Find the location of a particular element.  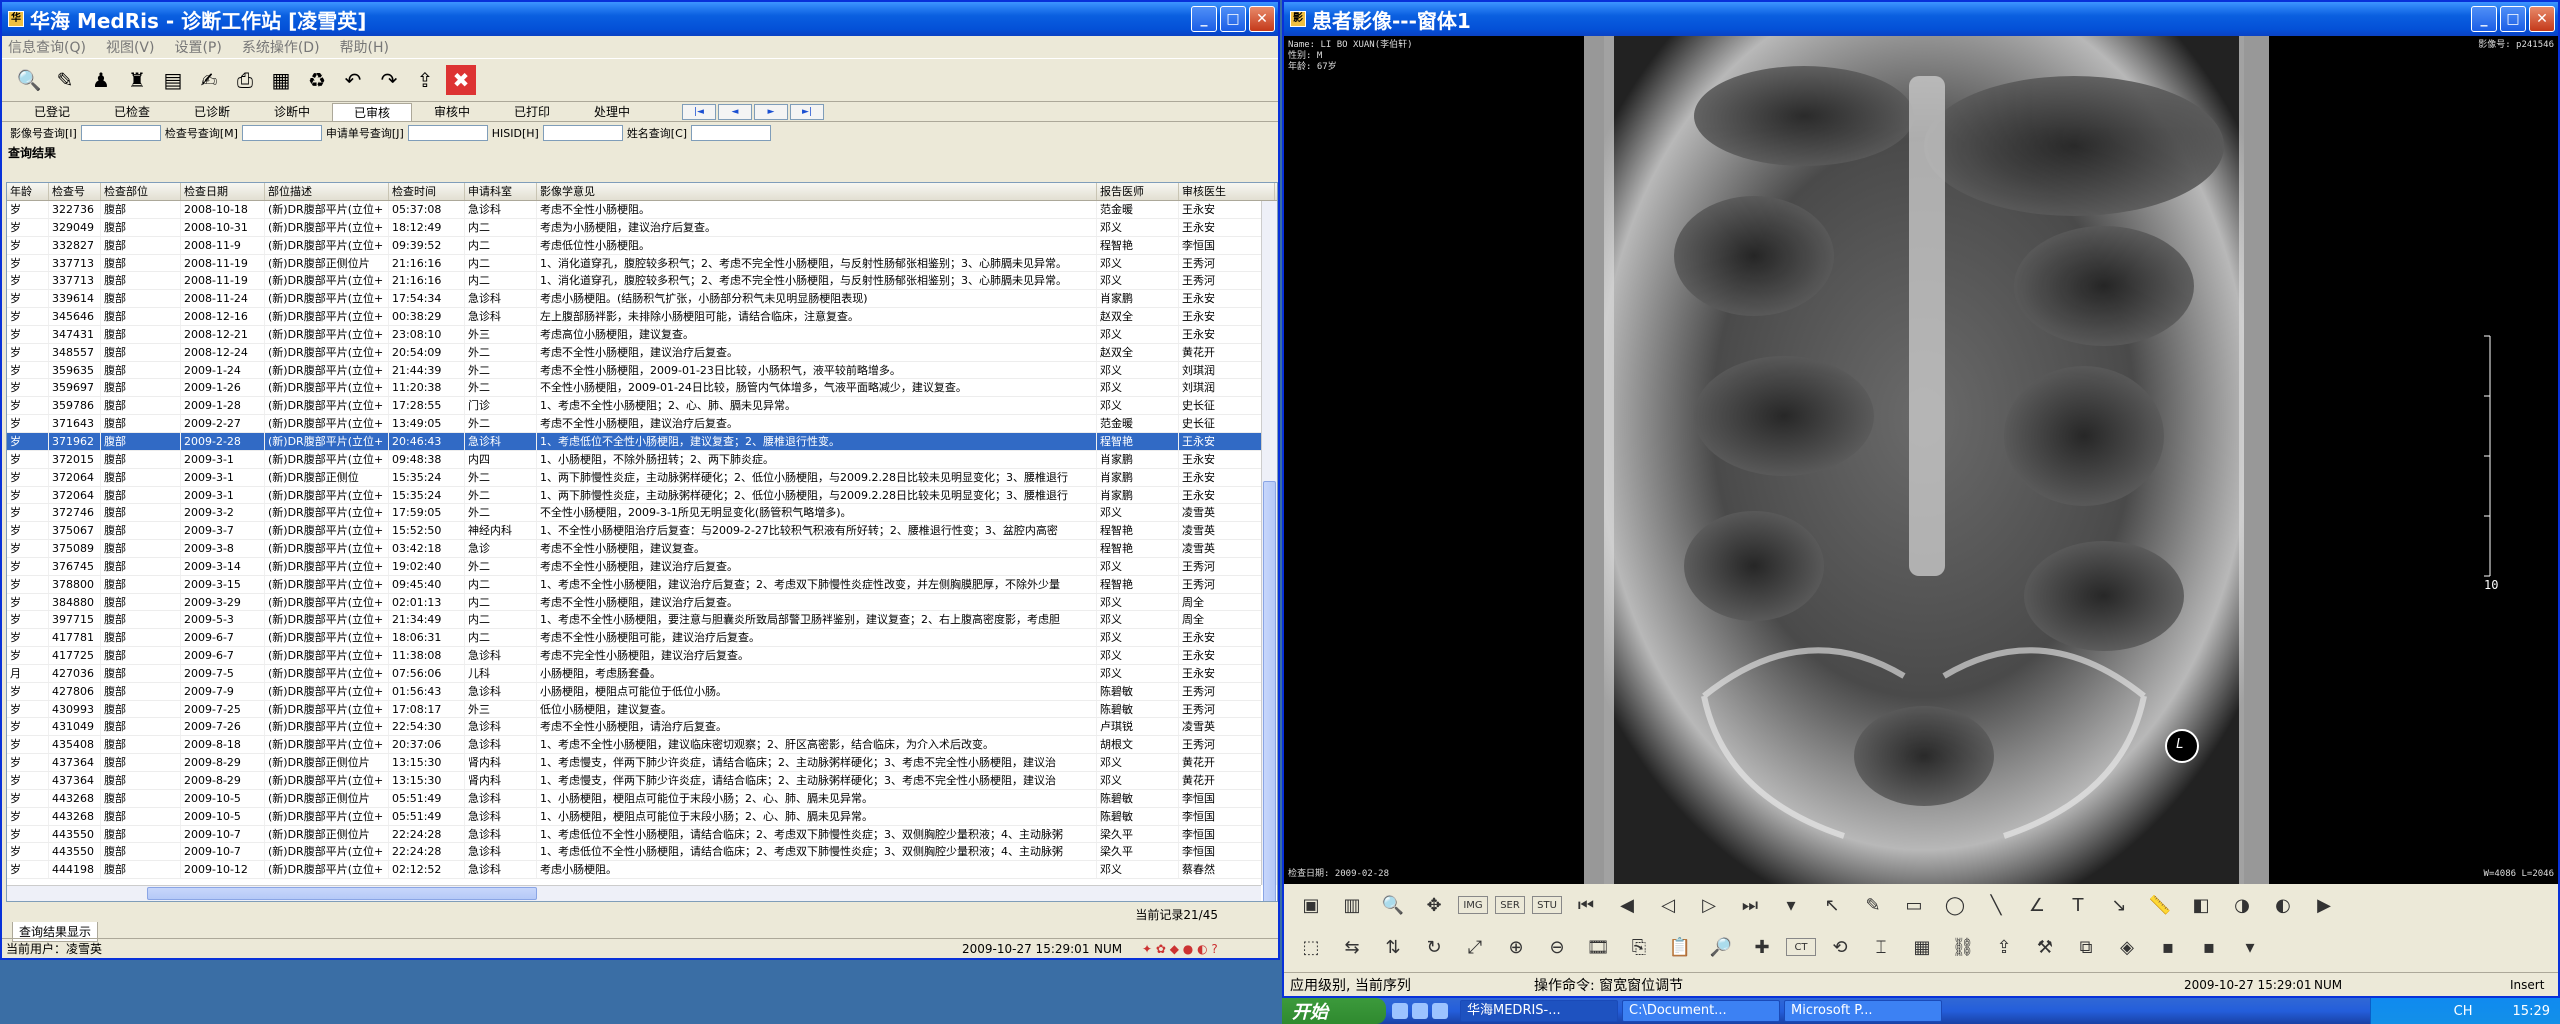

ellipse-icon: ◯ is located at coordinates (1955, 905).